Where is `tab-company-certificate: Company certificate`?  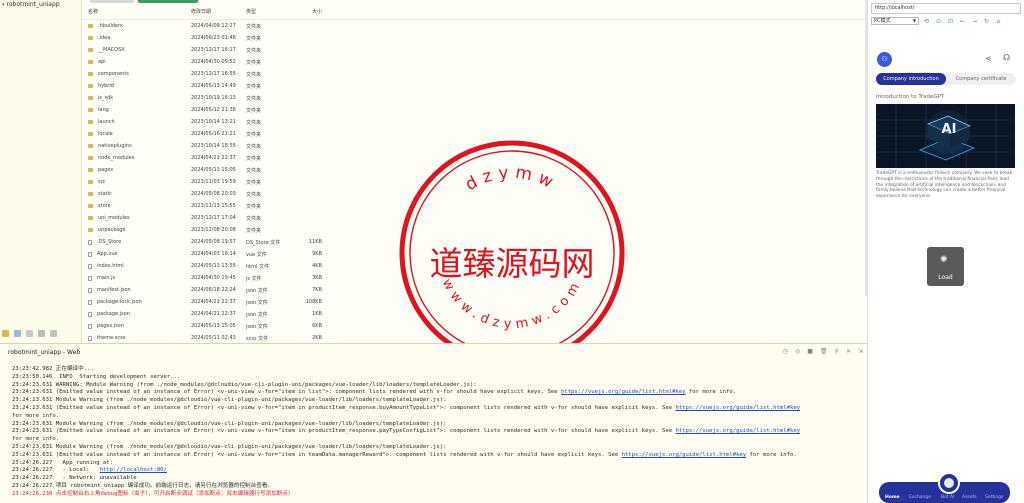
tab-company-certificate: Company certificate is located at coordinates (981, 79).